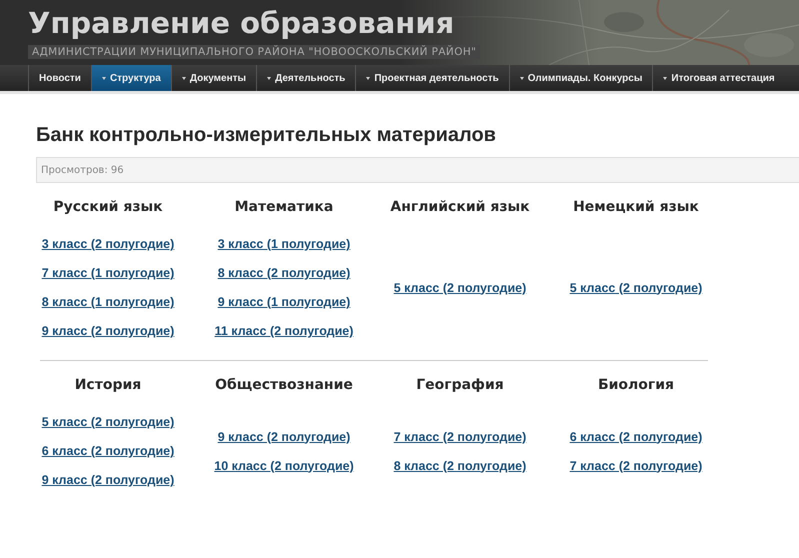  What do you see at coordinates (108, 273) in the screenshot?
I see `class-link: 7 класс (1 полугодие)` at bounding box center [108, 273].